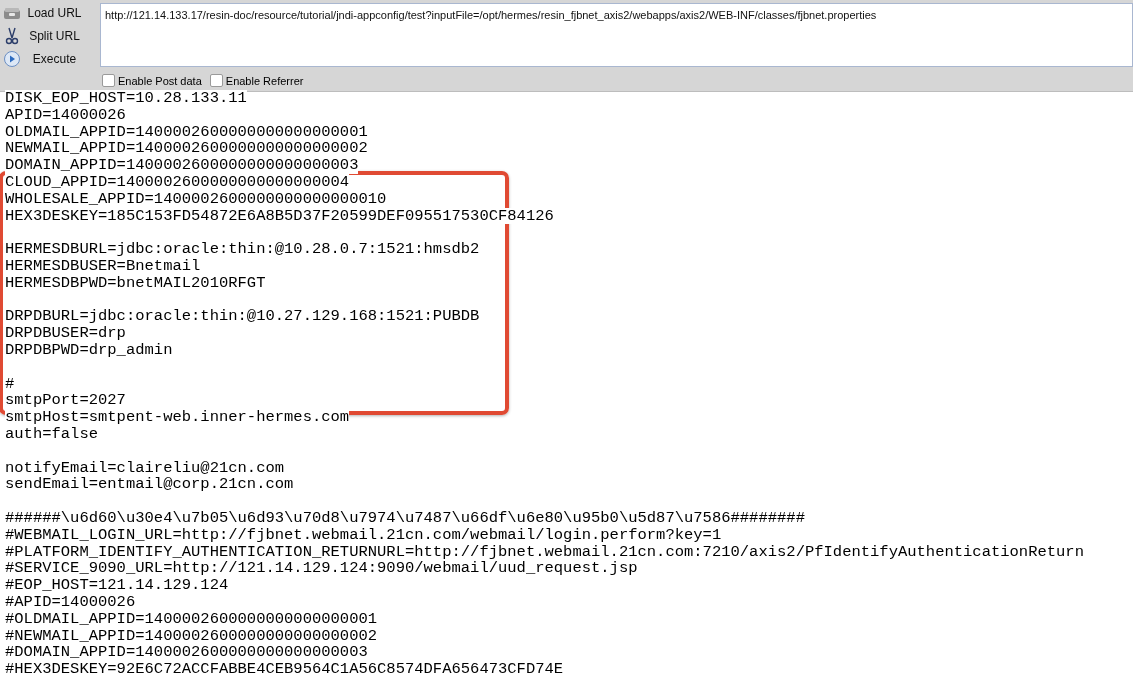 This screenshot has height=697, width=1133. Describe the element at coordinates (12, 58) in the screenshot. I see `play-icon` at that location.